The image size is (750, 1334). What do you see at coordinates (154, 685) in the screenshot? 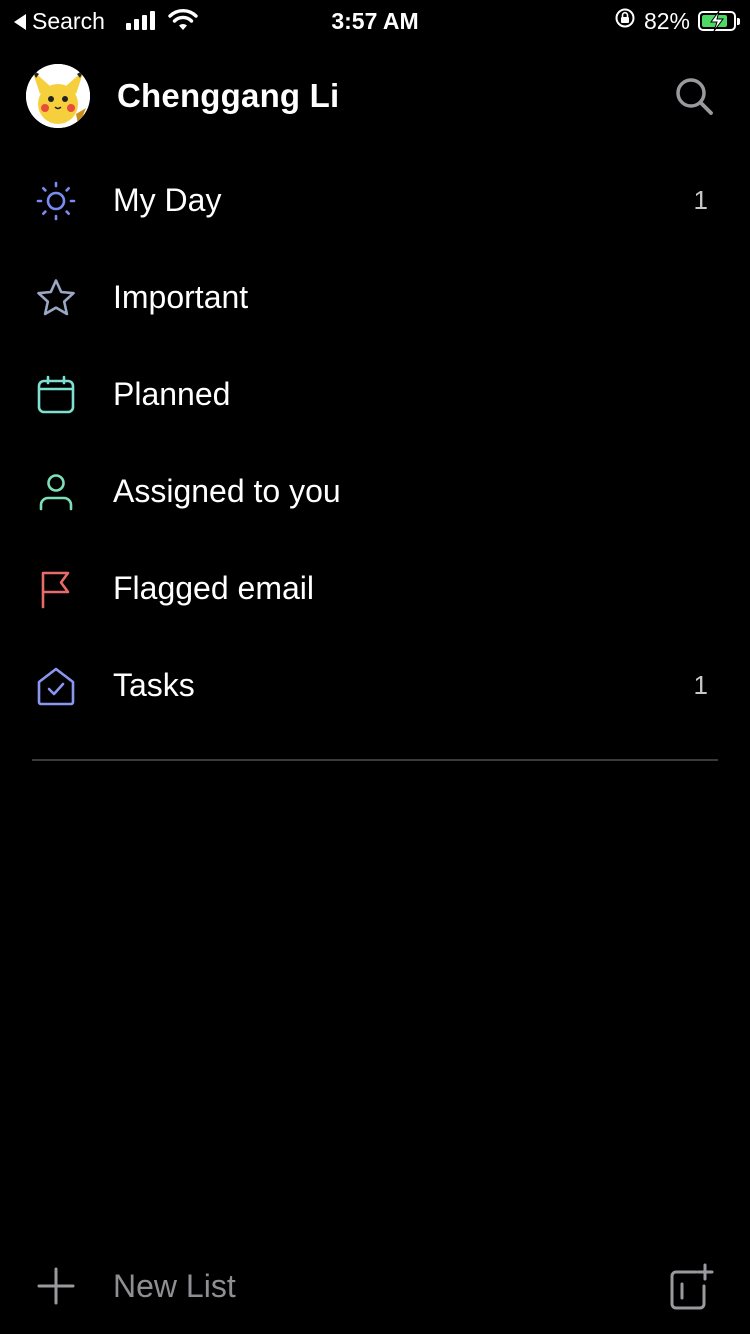
I see `list-item-label: Tasks` at bounding box center [154, 685].